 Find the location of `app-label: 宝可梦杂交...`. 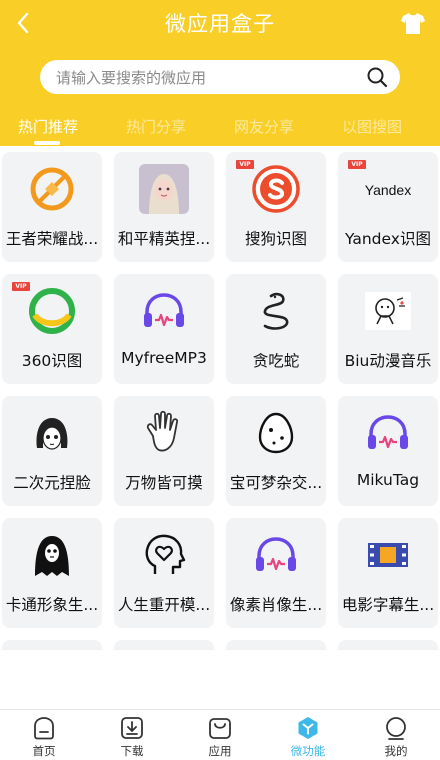

app-label: 宝可梦杂交... is located at coordinates (276, 483).